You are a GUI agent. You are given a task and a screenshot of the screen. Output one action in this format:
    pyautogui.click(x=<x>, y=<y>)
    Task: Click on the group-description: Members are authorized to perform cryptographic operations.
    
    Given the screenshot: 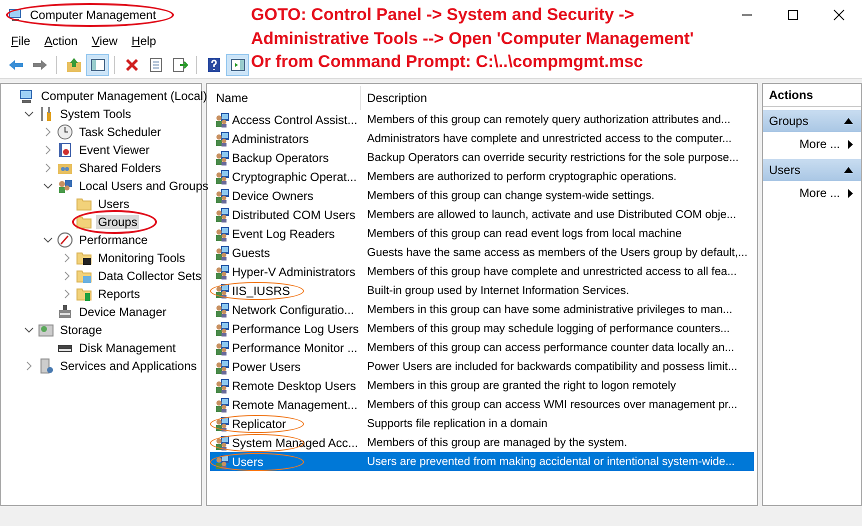 What is the action you would take?
    pyautogui.click(x=522, y=176)
    